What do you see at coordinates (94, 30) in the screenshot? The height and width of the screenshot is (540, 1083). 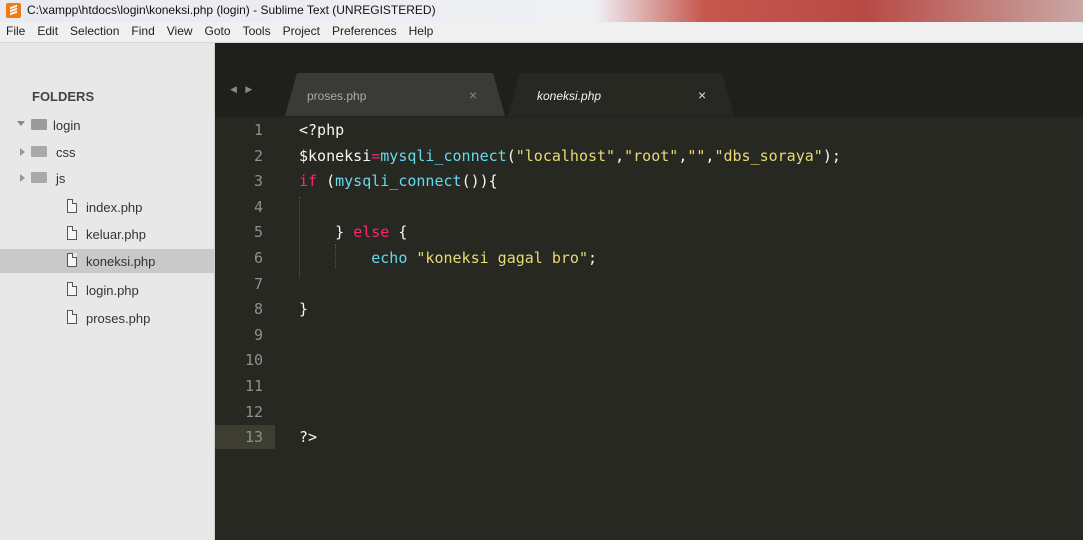 I see `menu-selection: Selection` at bounding box center [94, 30].